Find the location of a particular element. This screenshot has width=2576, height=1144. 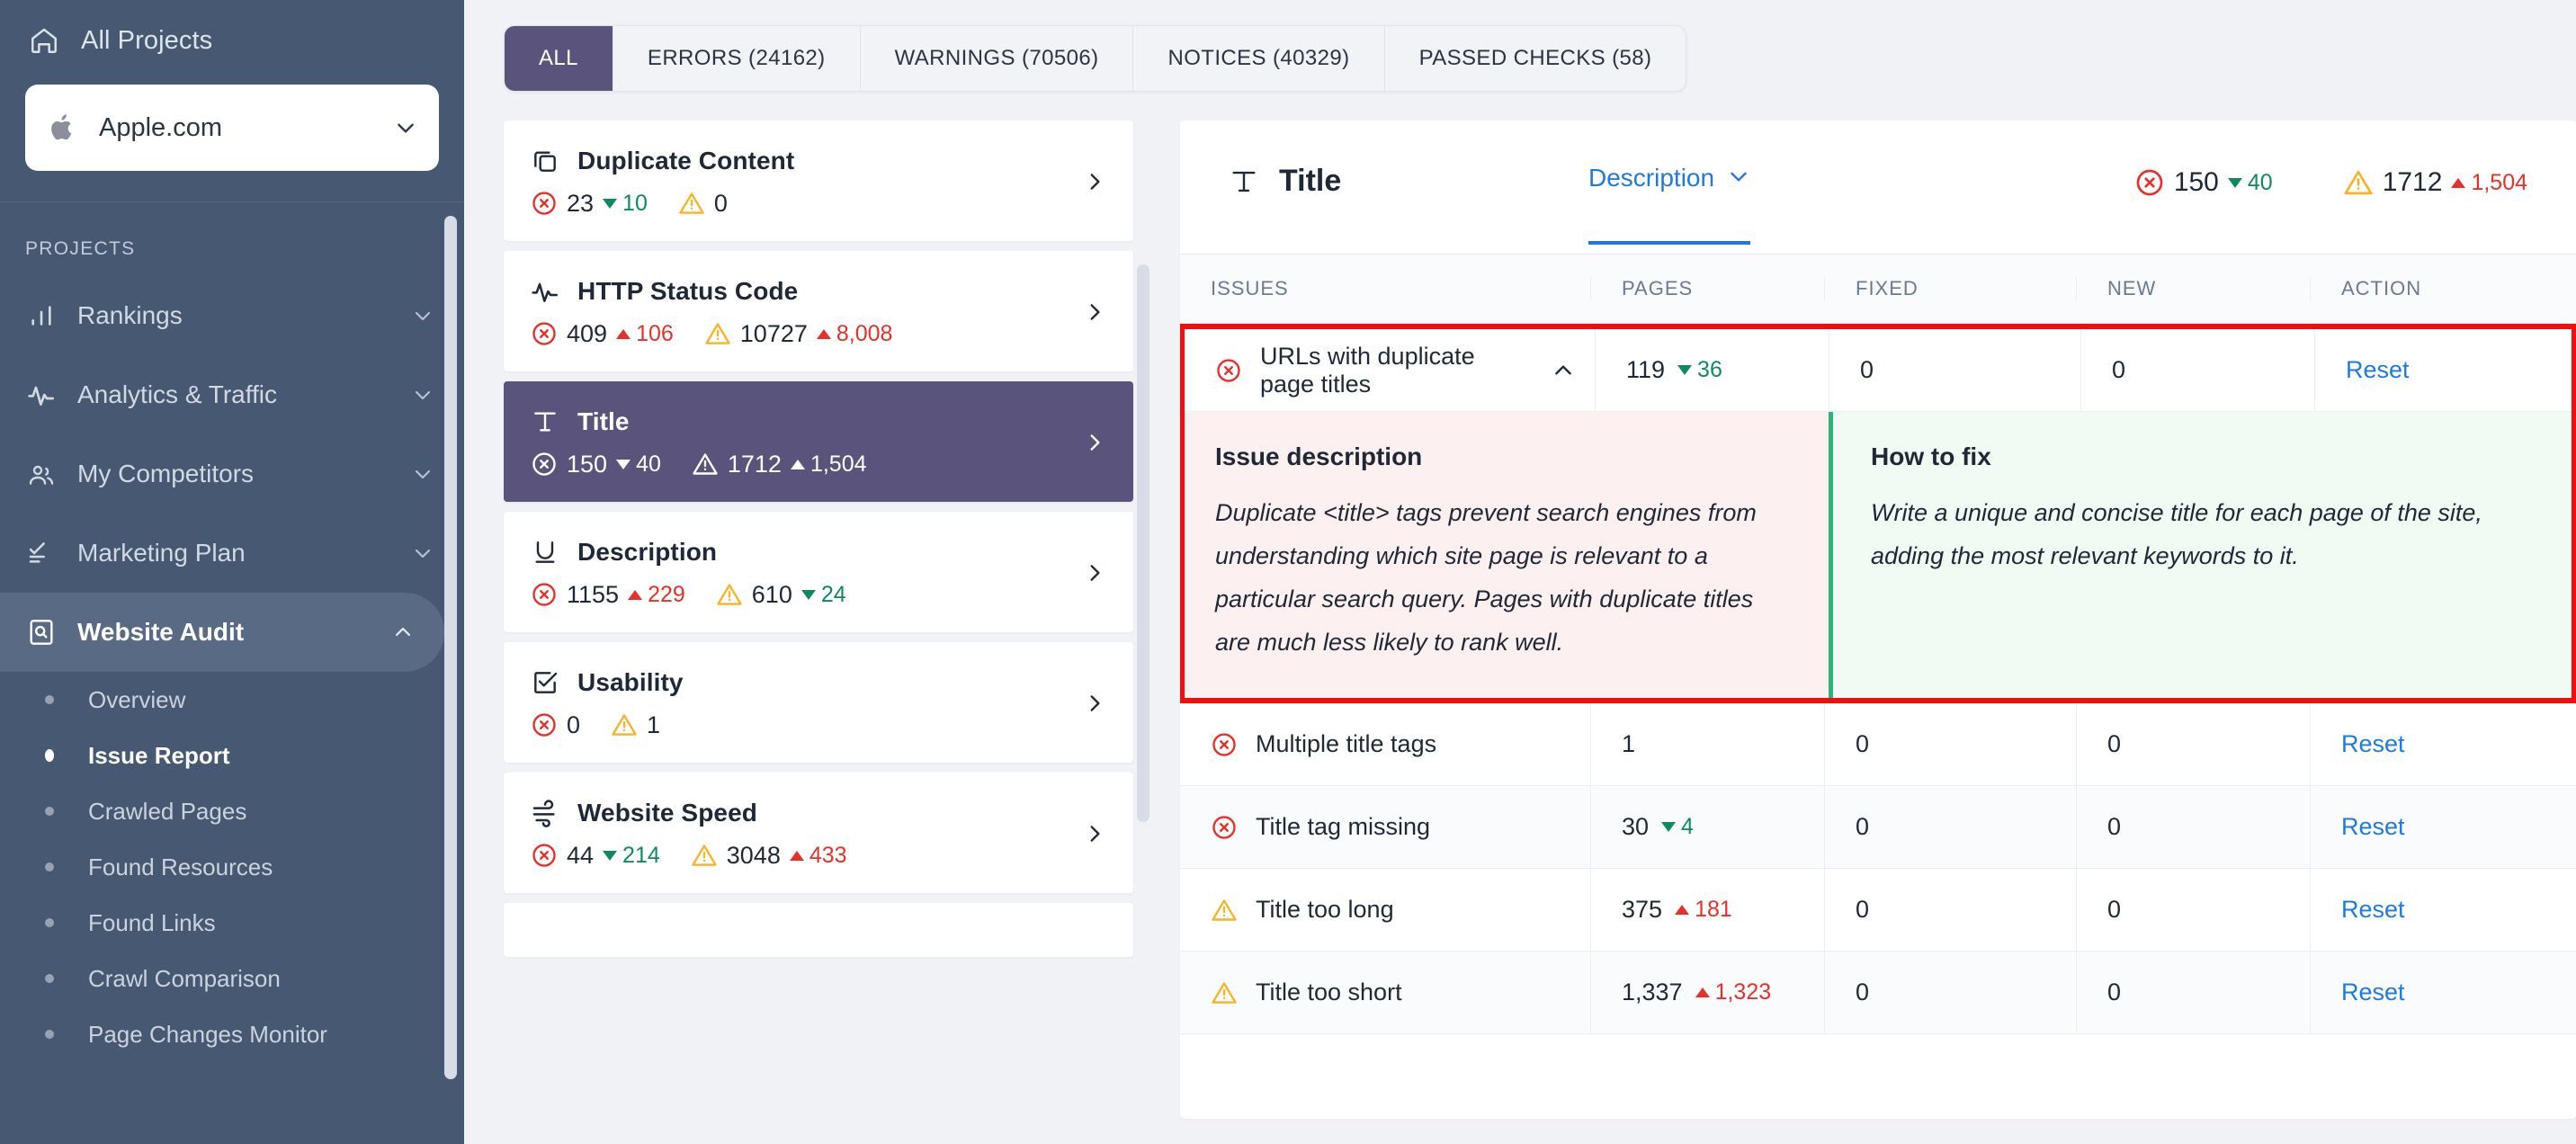

table-row: Title too long 375 181 0 0 Reset is located at coordinates (1878, 910).